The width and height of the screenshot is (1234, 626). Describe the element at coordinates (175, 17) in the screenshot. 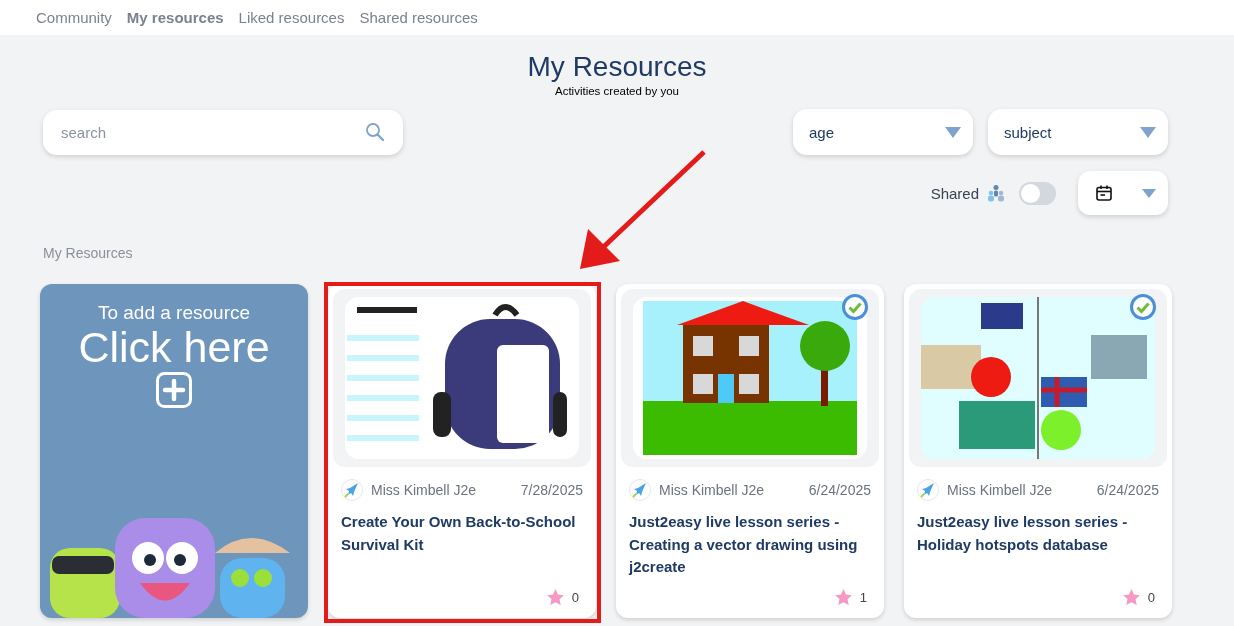

I see `nav-tab: My resources` at that location.